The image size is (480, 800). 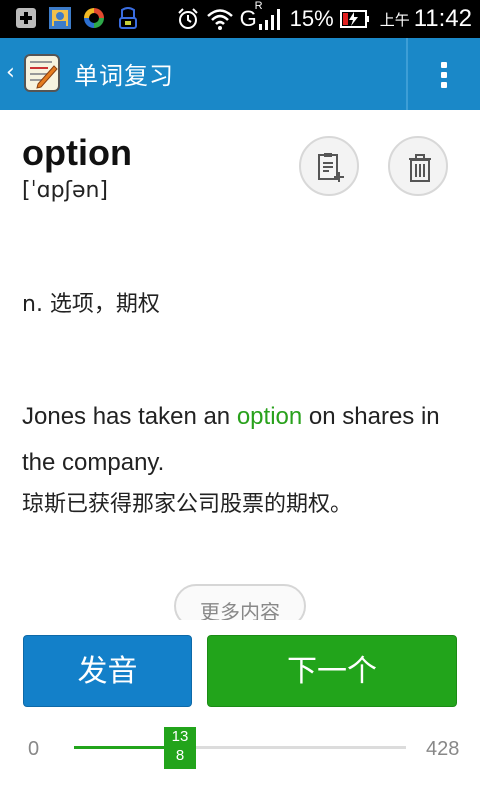 What do you see at coordinates (124, 76) in the screenshot?
I see `page-title: 单词复习` at bounding box center [124, 76].